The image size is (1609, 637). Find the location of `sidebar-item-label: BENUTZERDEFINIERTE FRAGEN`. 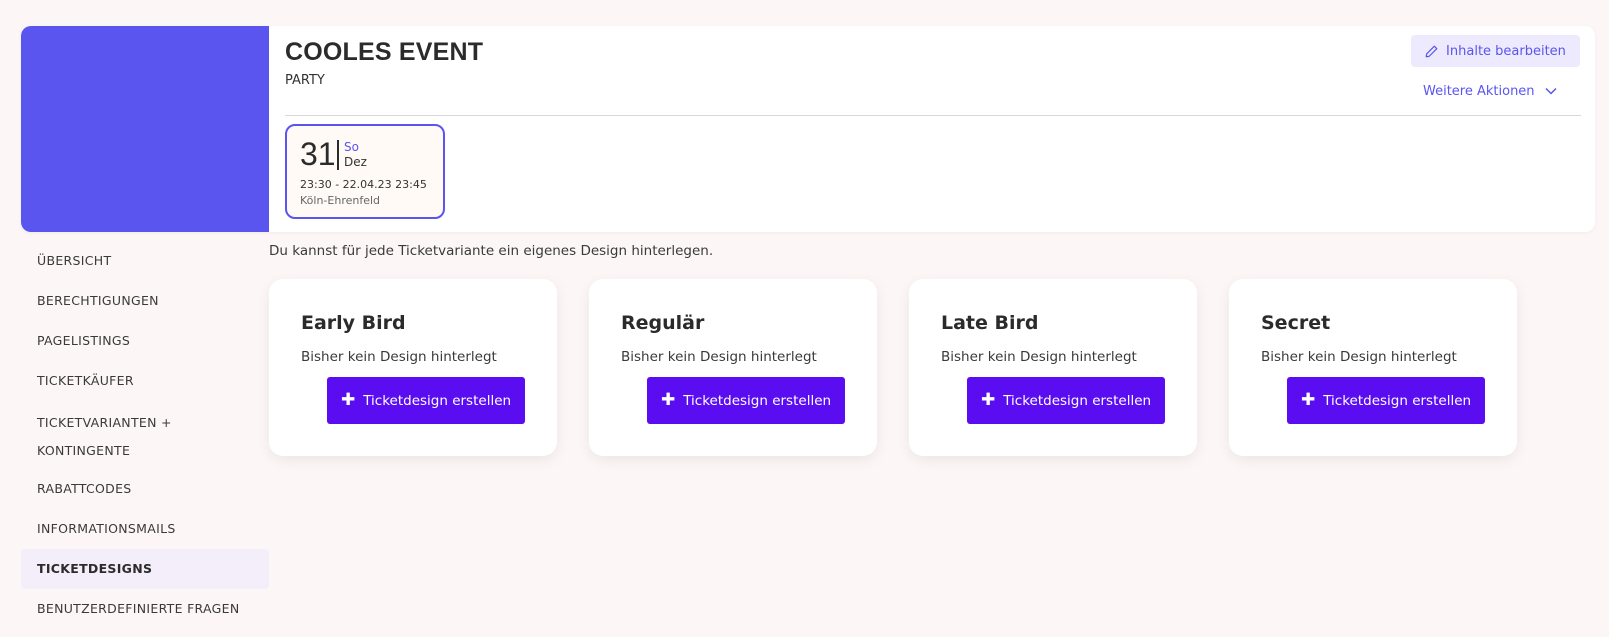

sidebar-item-label: BENUTZERDEFINIERTE FRAGEN is located at coordinates (138, 608).